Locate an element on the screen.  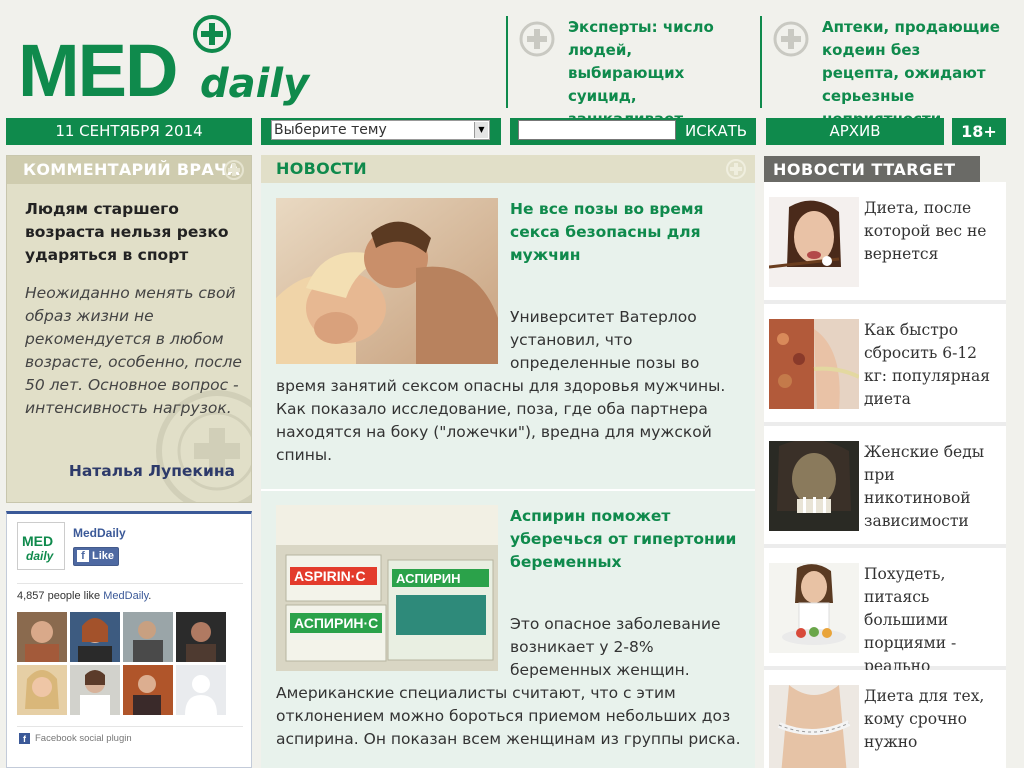
ttarget-item: Женские беды при никотиновой зависимости is located at coordinates (885, 485).